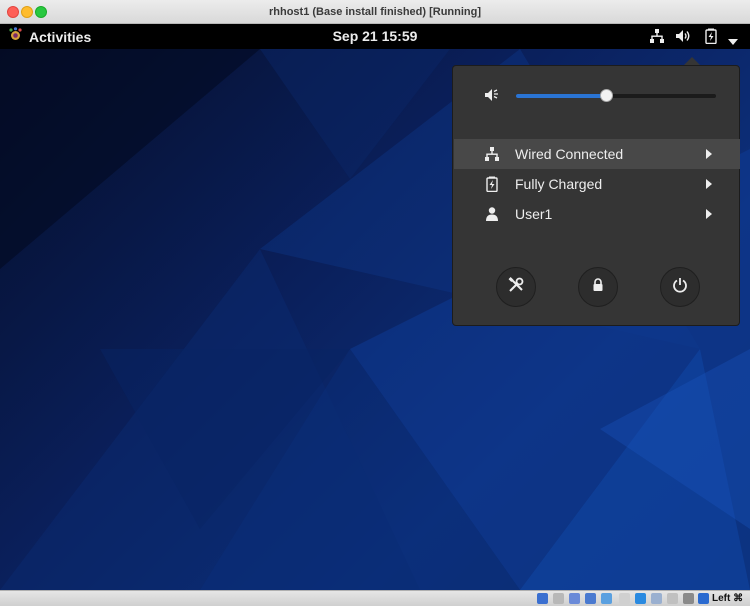 This screenshot has height=606, width=750. What do you see at coordinates (606, 95) in the screenshot?
I see `volume-slider-handle` at bounding box center [606, 95].